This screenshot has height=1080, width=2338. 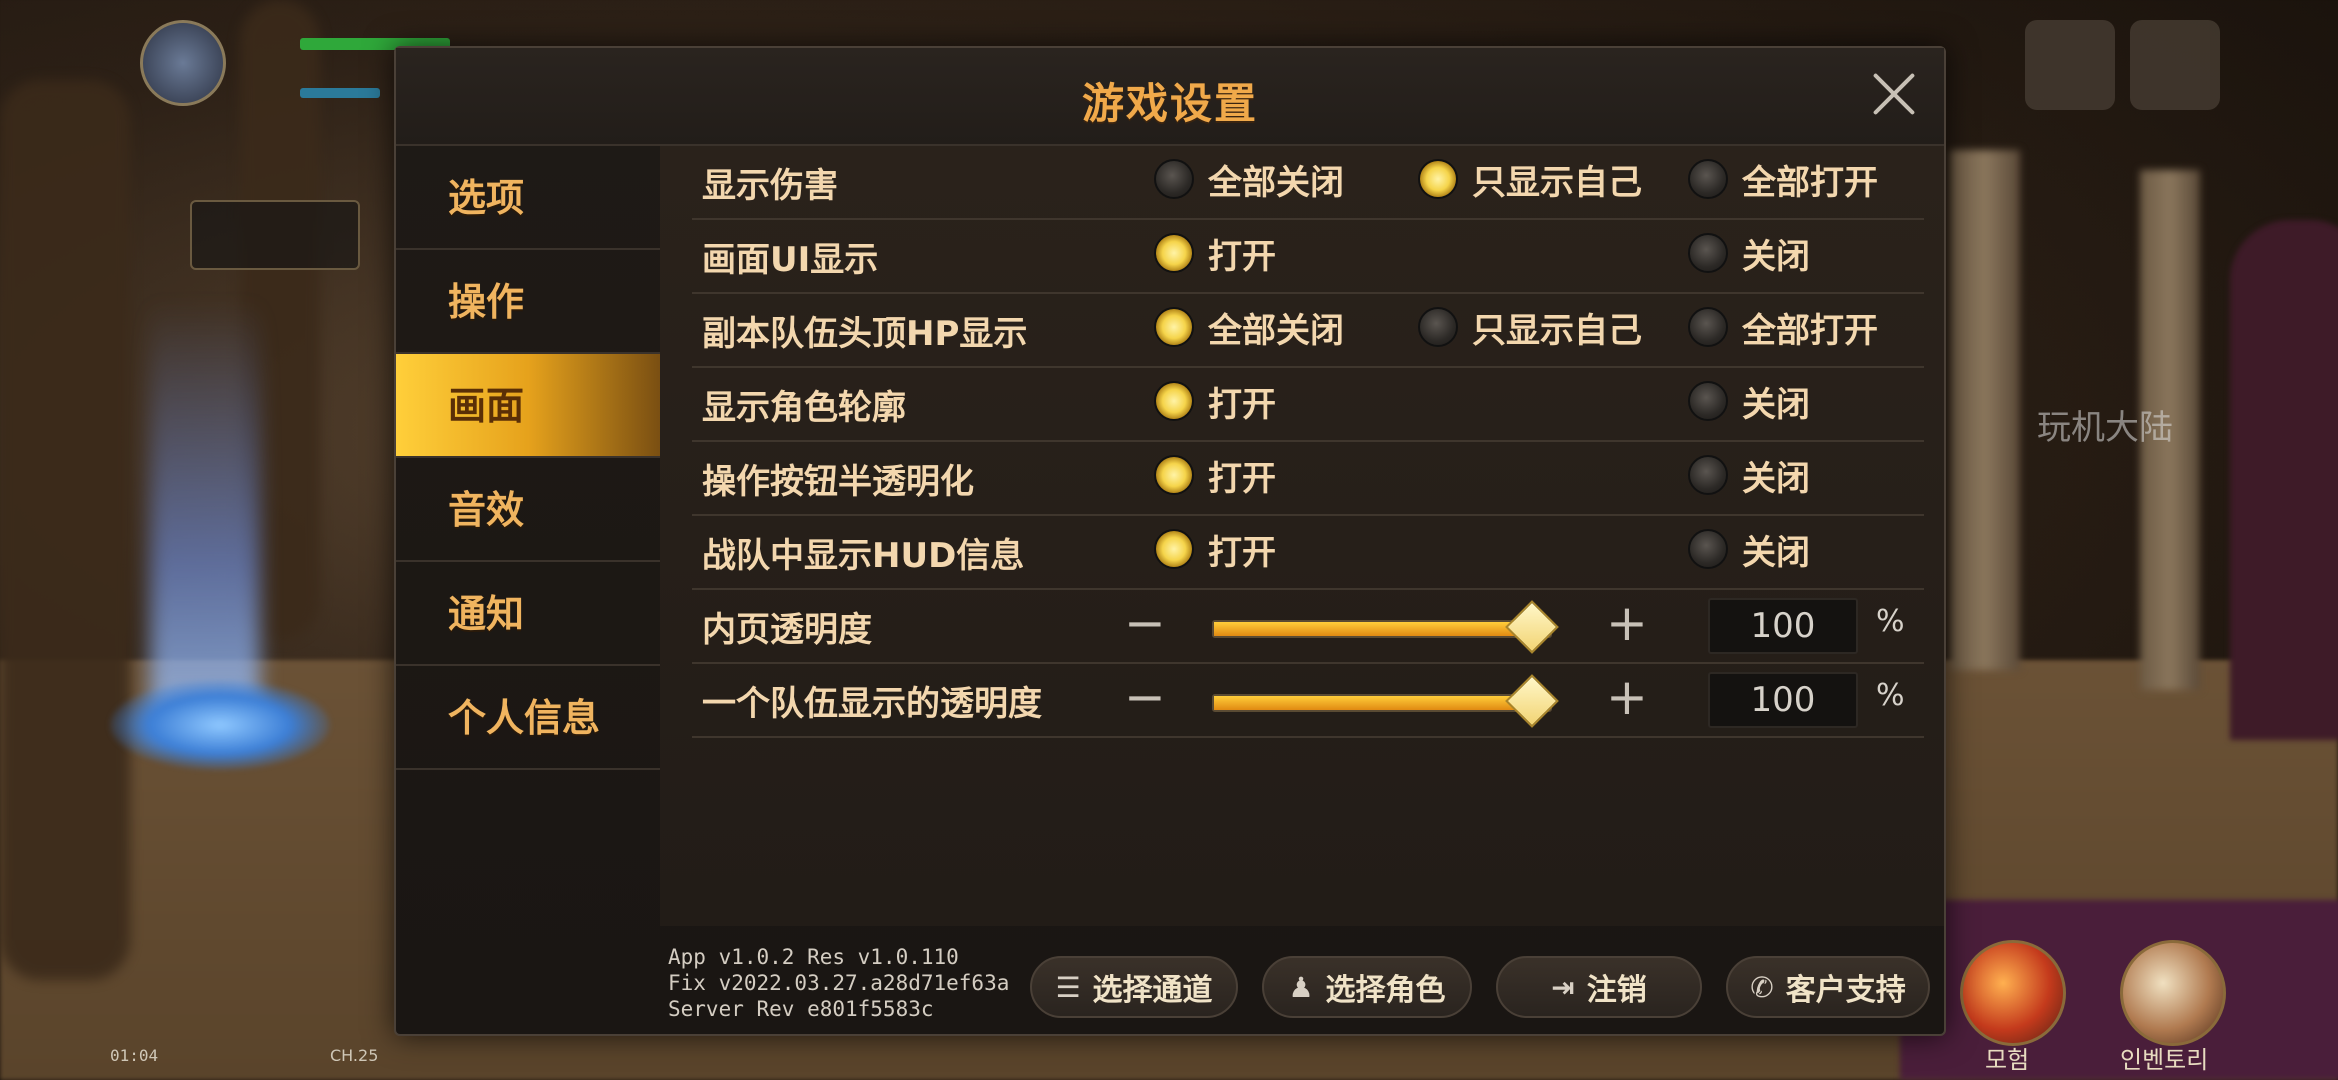 What do you see at coordinates (528, 510) in the screenshot?
I see `sidebar-item-sound: 音效` at bounding box center [528, 510].